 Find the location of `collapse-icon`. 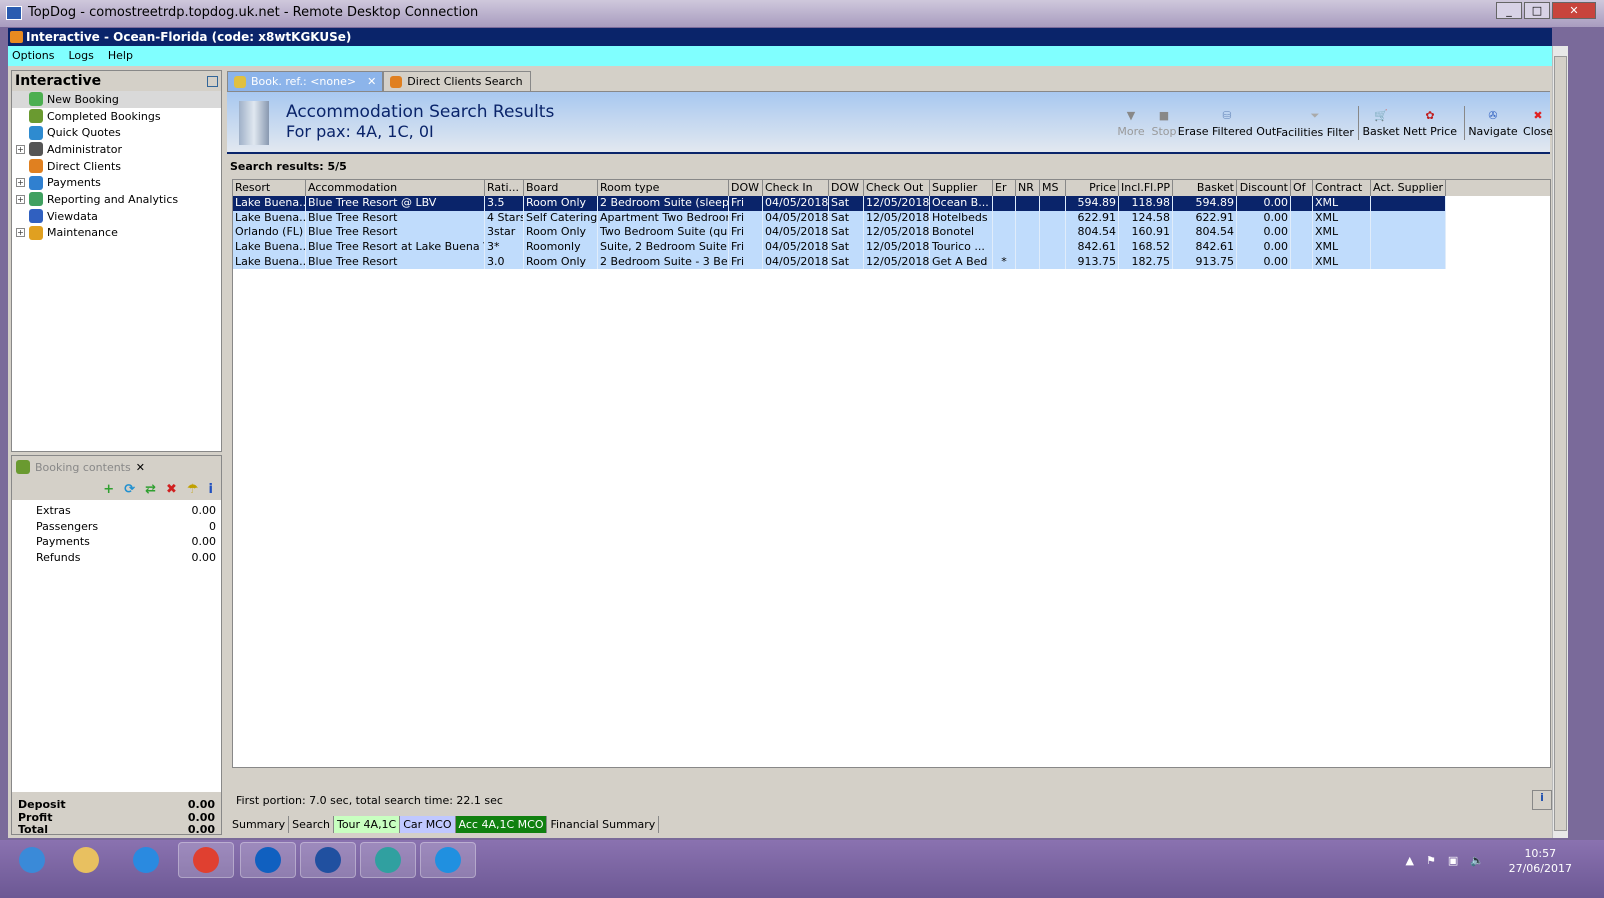

collapse-icon is located at coordinates (212, 81).